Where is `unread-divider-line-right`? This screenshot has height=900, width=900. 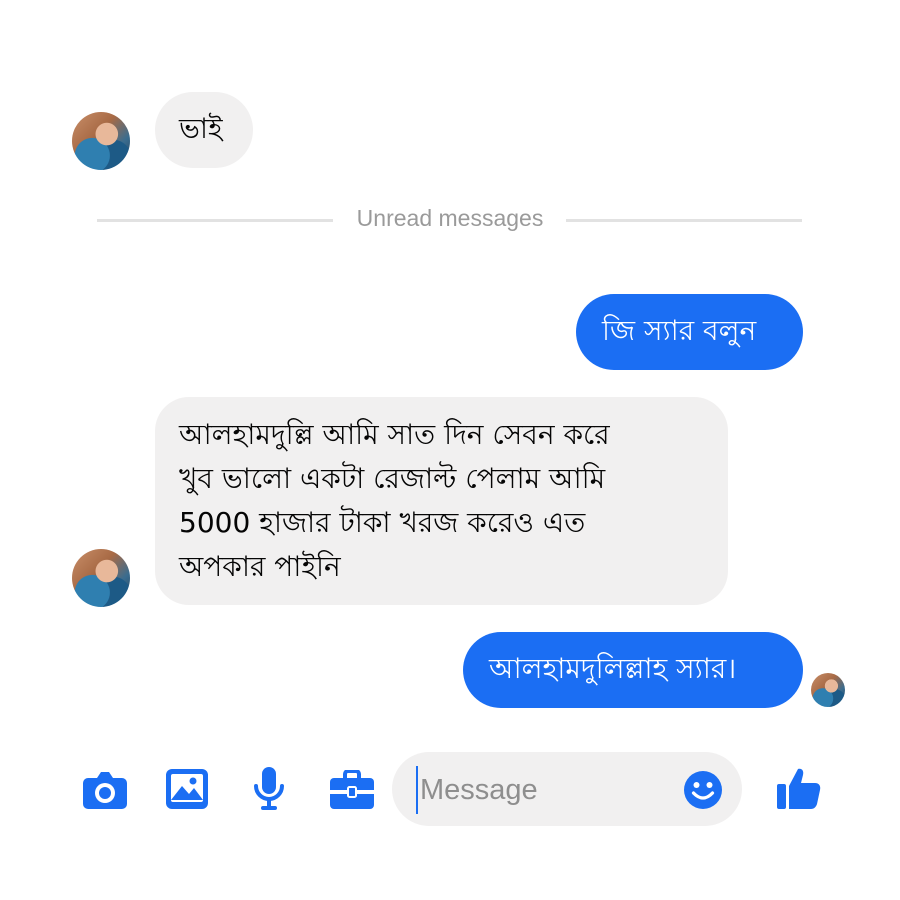
unread-divider-line-right is located at coordinates (684, 220).